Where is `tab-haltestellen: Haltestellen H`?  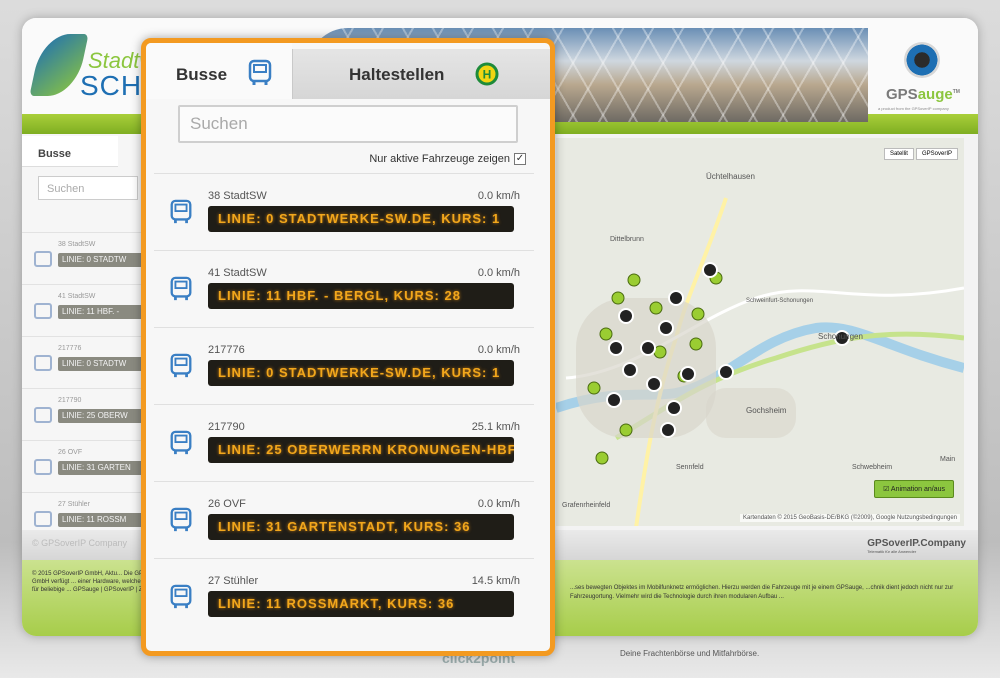 tab-haltestellen: Haltestellen H is located at coordinates (421, 74).